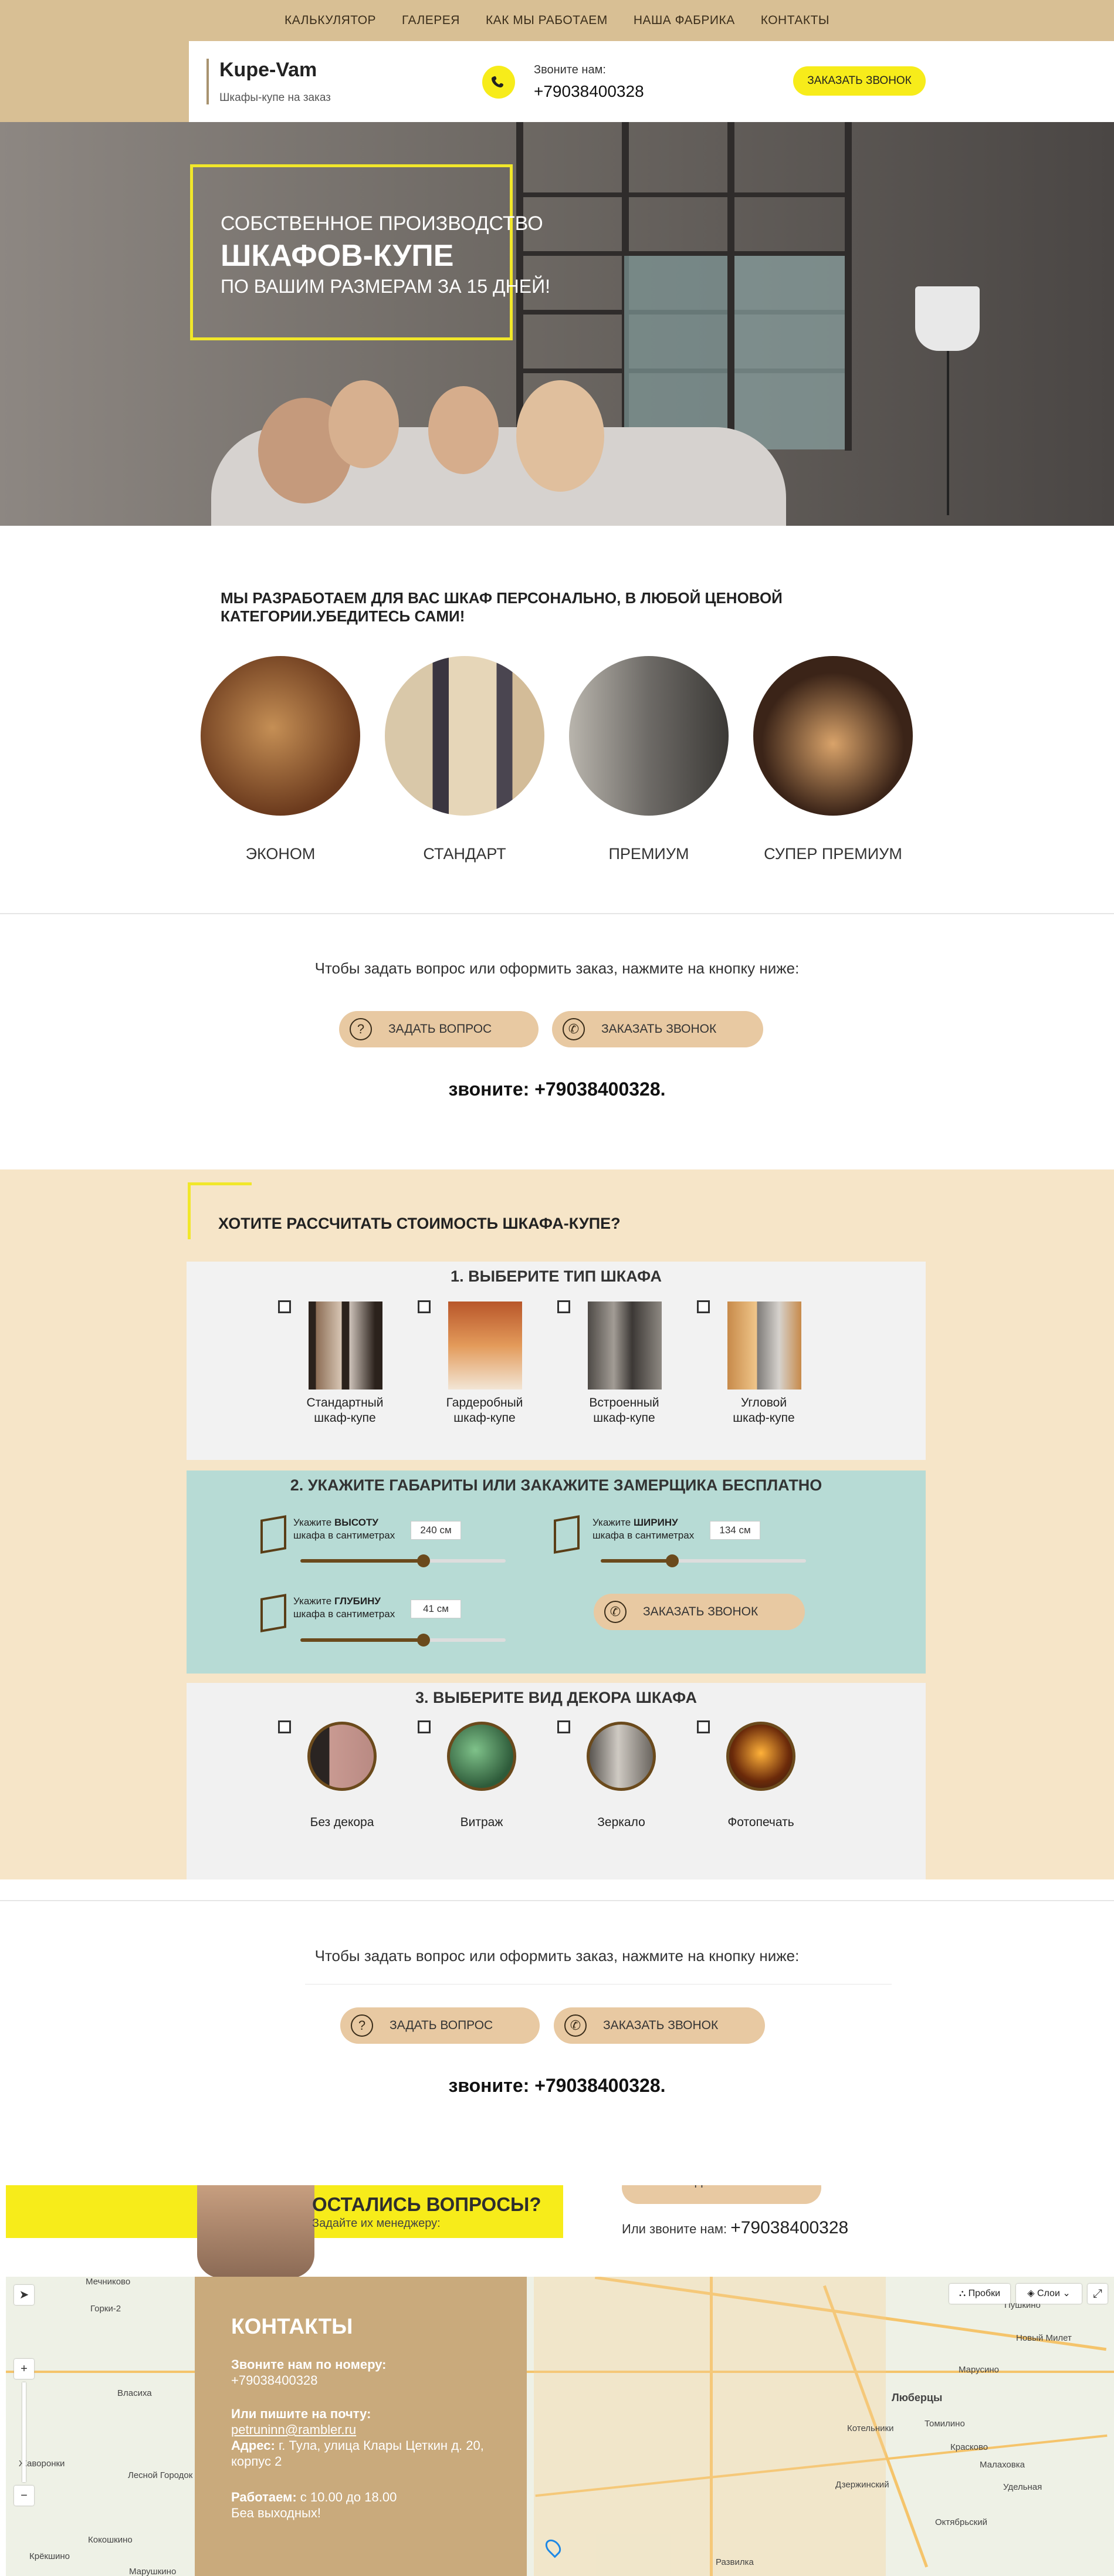 The image size is (1114, 2576). Describe the element at coordinates (589, 91) in the screenshot. I see `header-phone: +79038400328` at that location.